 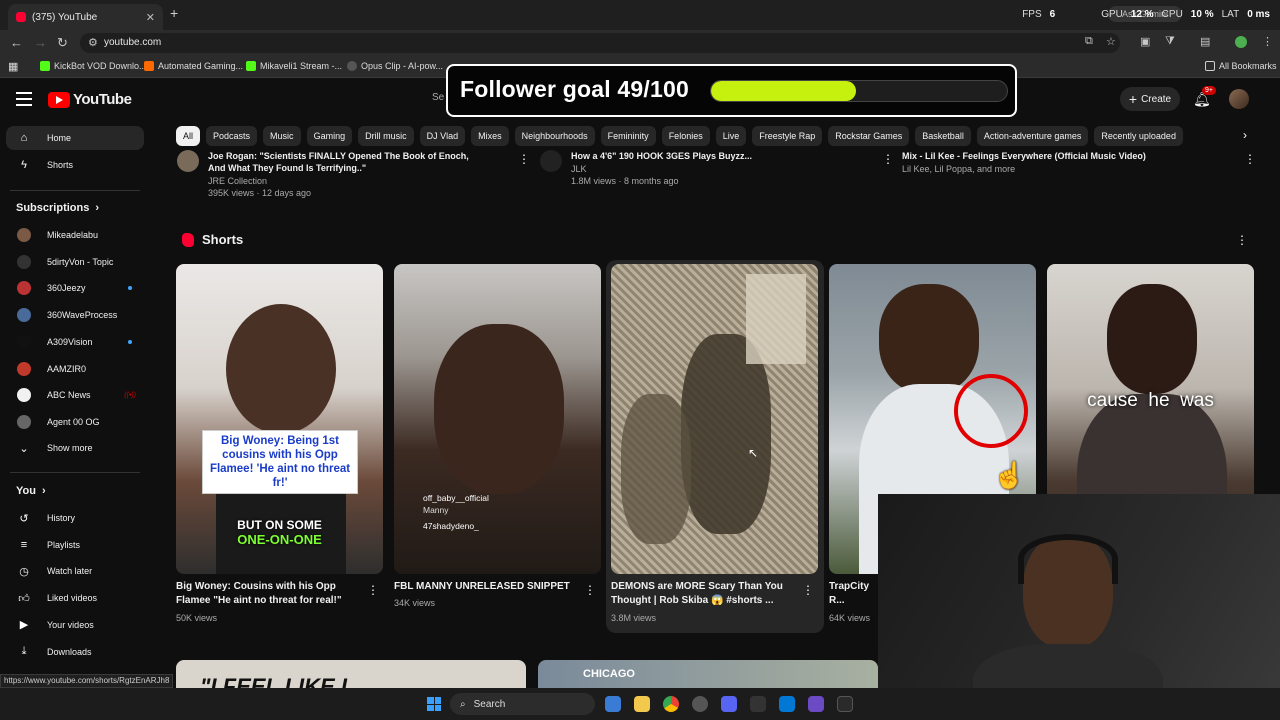 I want to click on sidebar-subscription: Mikeadelabu, so click(x=75, y=235).